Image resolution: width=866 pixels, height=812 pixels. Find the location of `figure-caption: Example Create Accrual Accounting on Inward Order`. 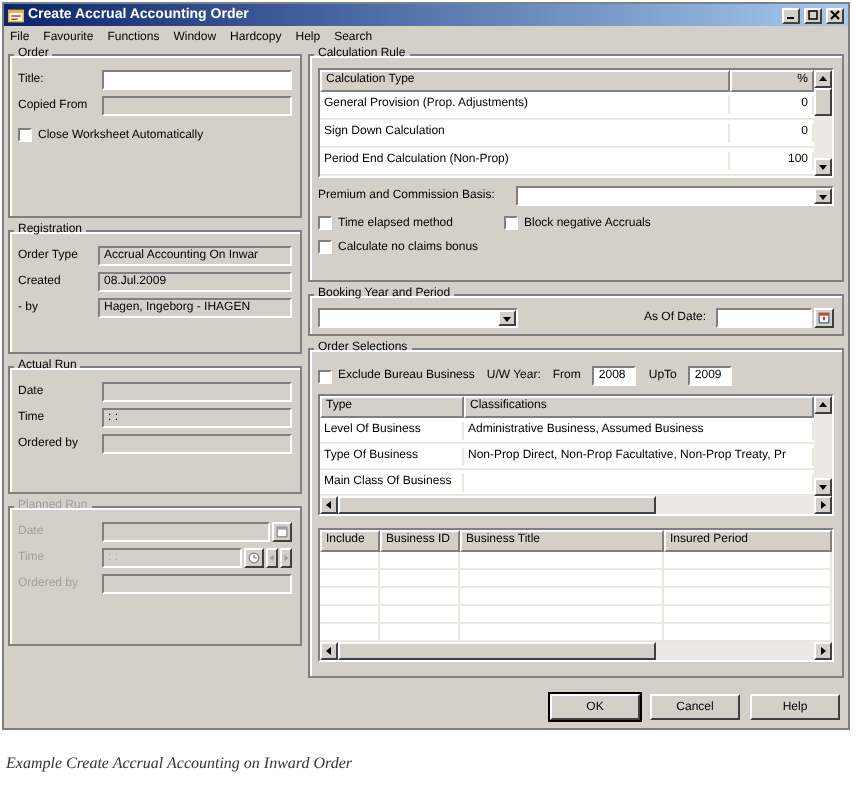

figure-caption: Example Create Accrual Accounting on Inward Order is located at coordinates (180, 763).